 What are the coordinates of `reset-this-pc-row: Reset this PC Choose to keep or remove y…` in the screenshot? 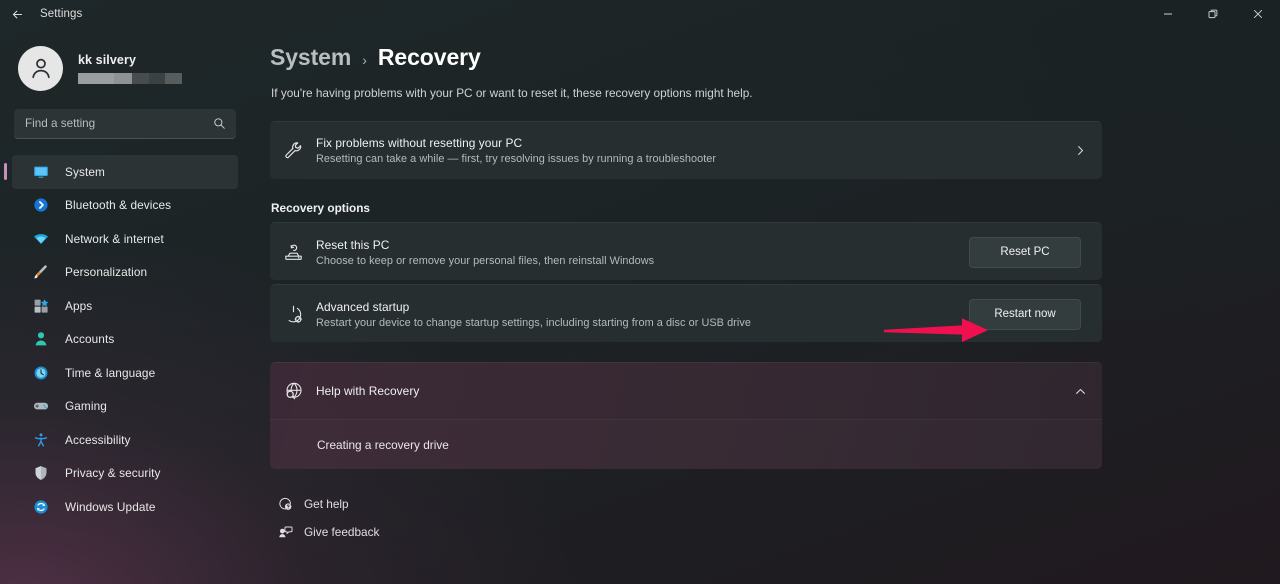 It's located at (686, 251).